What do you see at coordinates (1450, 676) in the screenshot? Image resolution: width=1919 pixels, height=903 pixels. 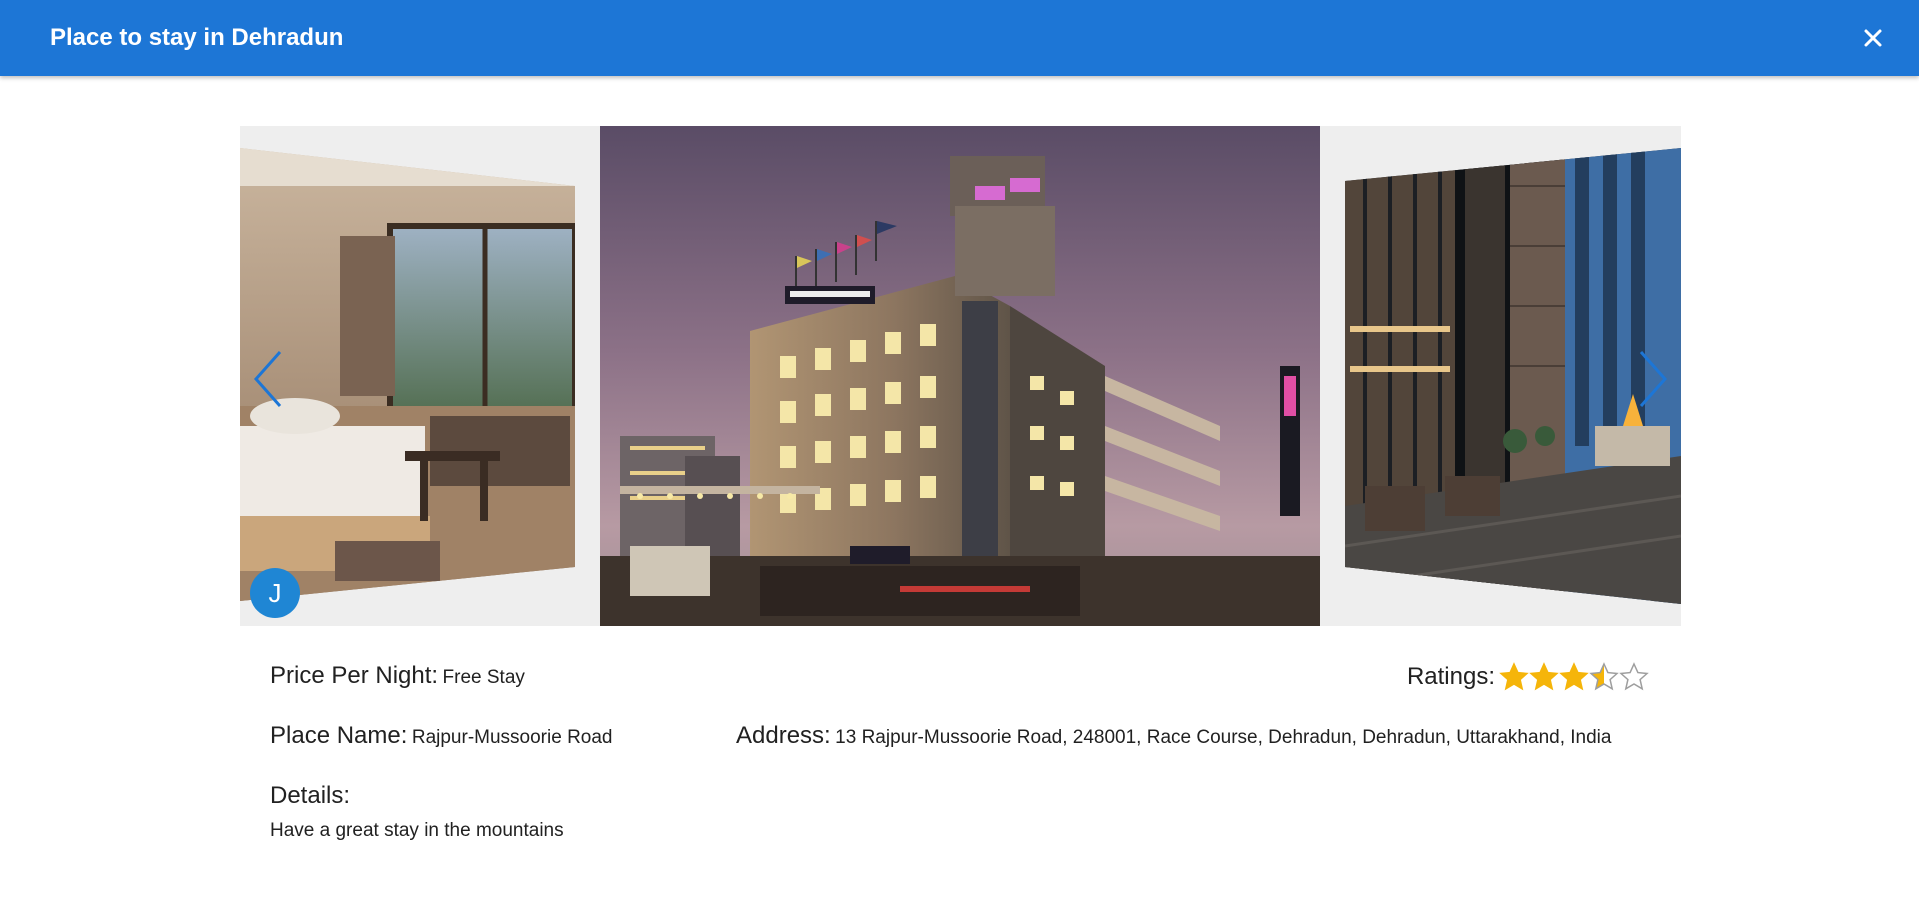 I see `ratings-label: Ratings:` at bounding box center [1450, 676].